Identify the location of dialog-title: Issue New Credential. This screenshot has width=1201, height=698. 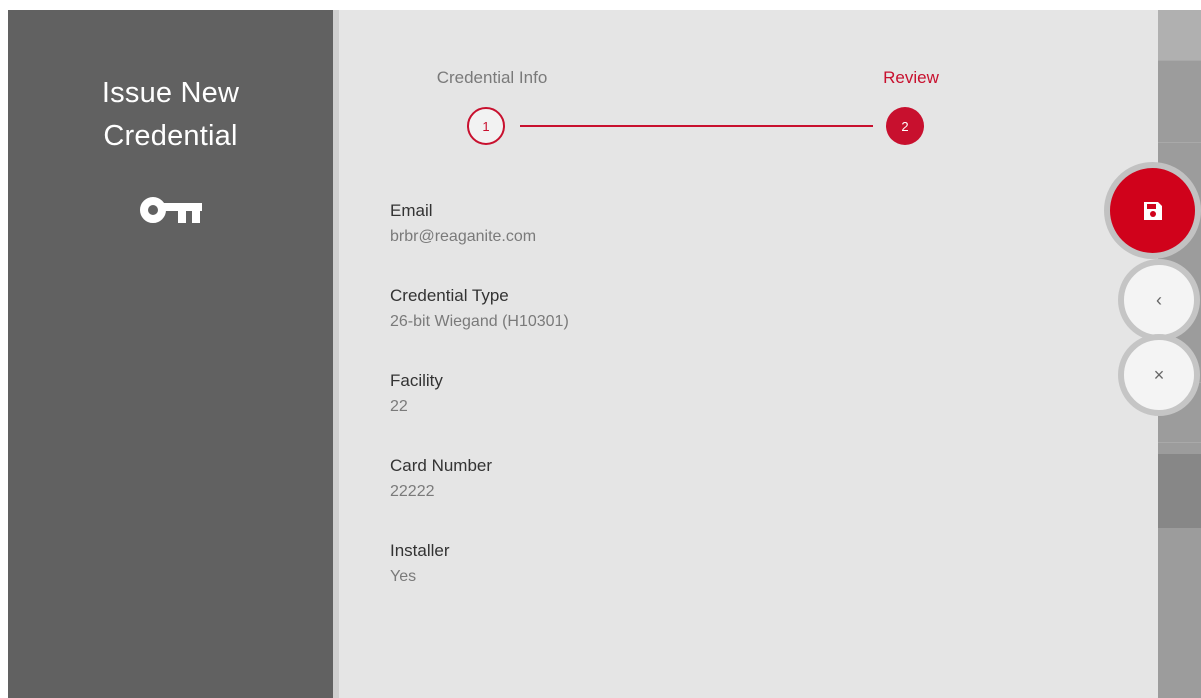
(170, 115).